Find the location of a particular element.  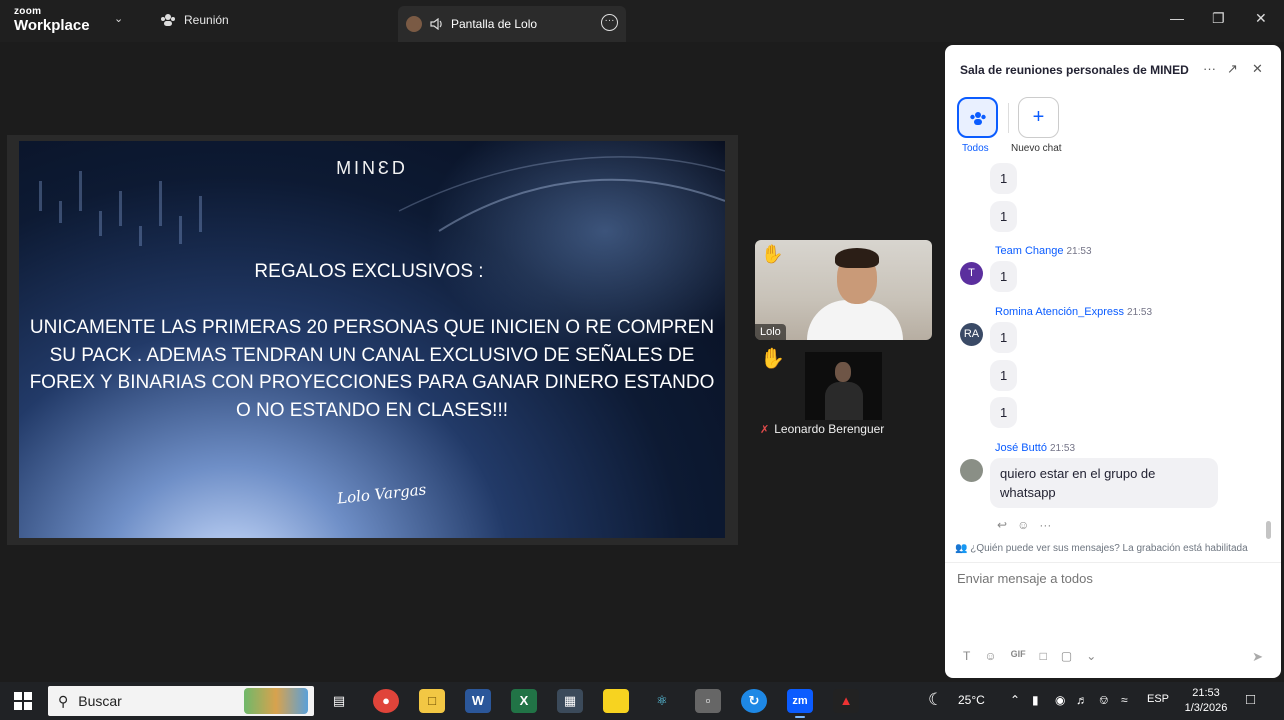

slide-title: REGALOS EXCLUSIVOS : is located at coordinates (369, 271).